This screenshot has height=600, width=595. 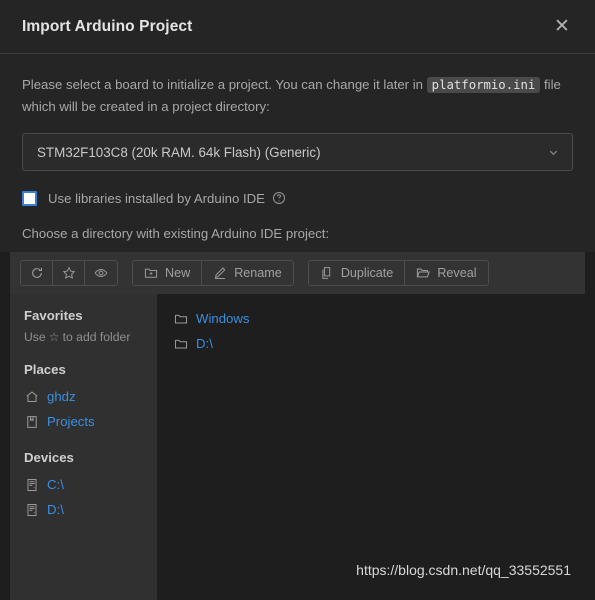 I want to click on sidebar-item-label: D:\, so click(x=55, y=509).